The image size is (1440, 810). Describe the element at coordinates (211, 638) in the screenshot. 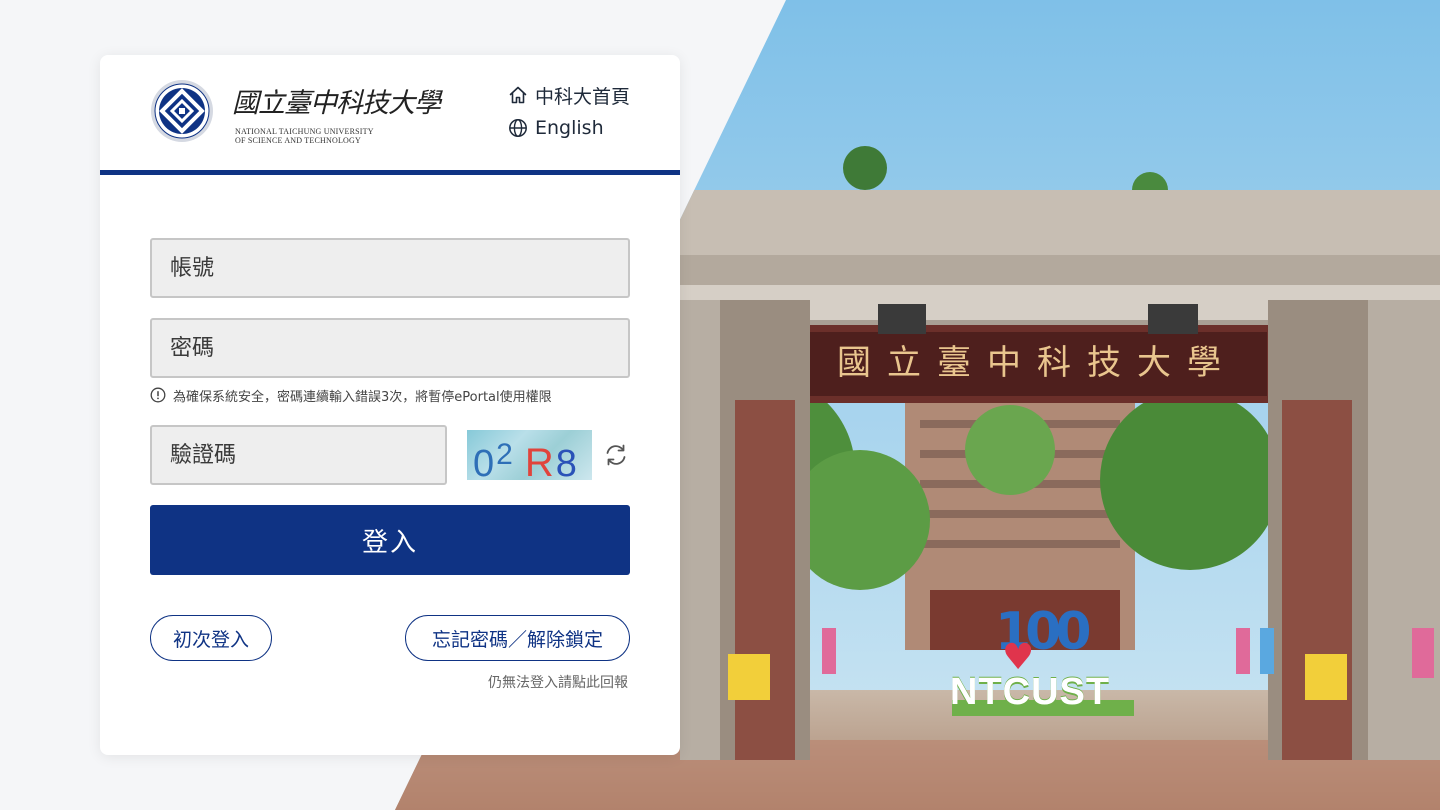

I see `first-login-button: 初次登入` at that location.